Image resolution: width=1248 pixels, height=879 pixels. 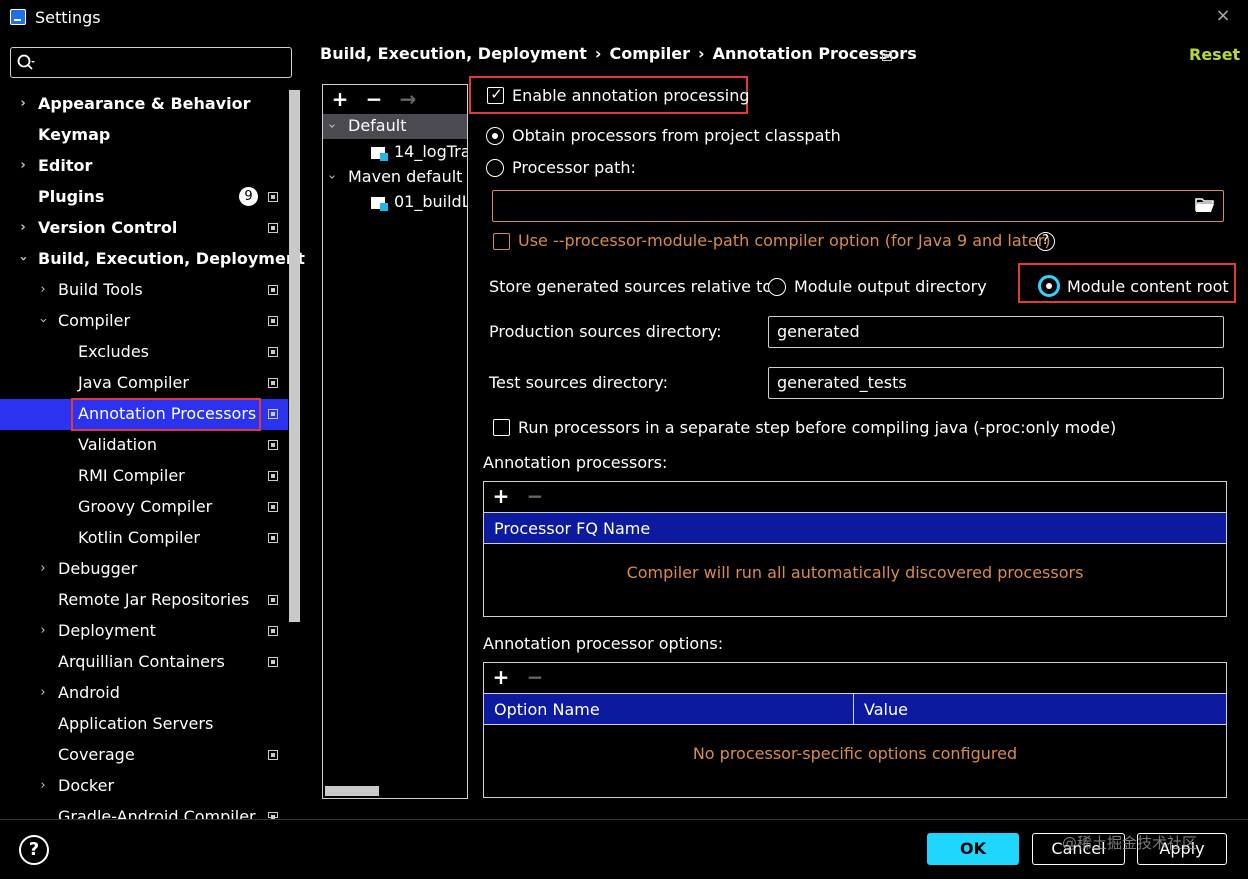 I want to click on intellij-app-icon, so click(x=18, y=17).